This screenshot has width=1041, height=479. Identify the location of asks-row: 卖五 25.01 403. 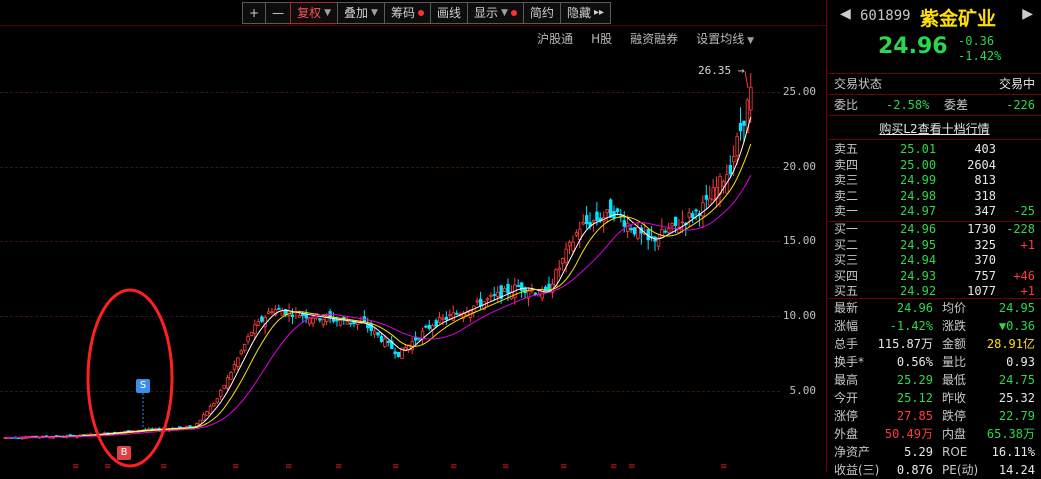
(934, 149).